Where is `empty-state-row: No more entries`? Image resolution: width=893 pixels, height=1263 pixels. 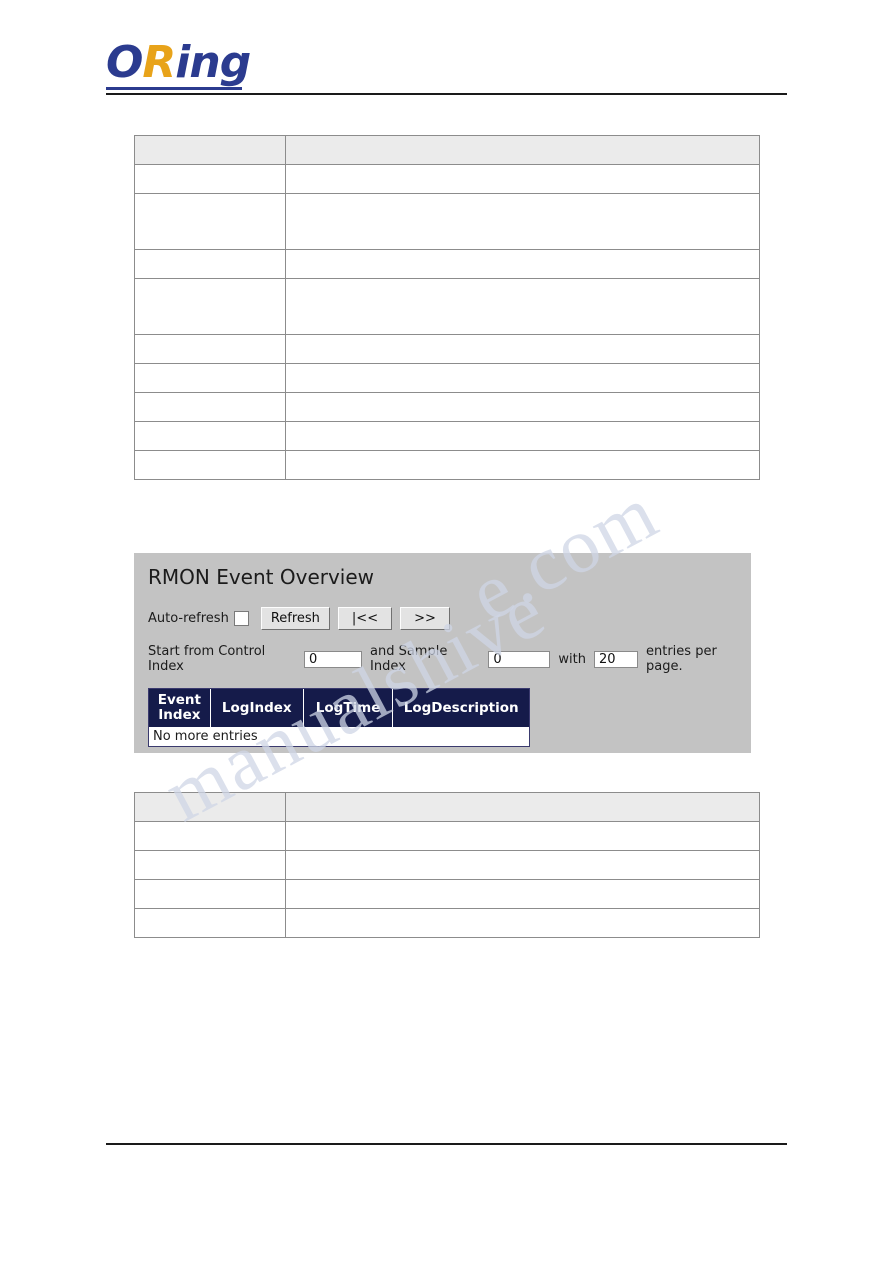
empty-state-row: No more entries is located at coordinates (339, 736).